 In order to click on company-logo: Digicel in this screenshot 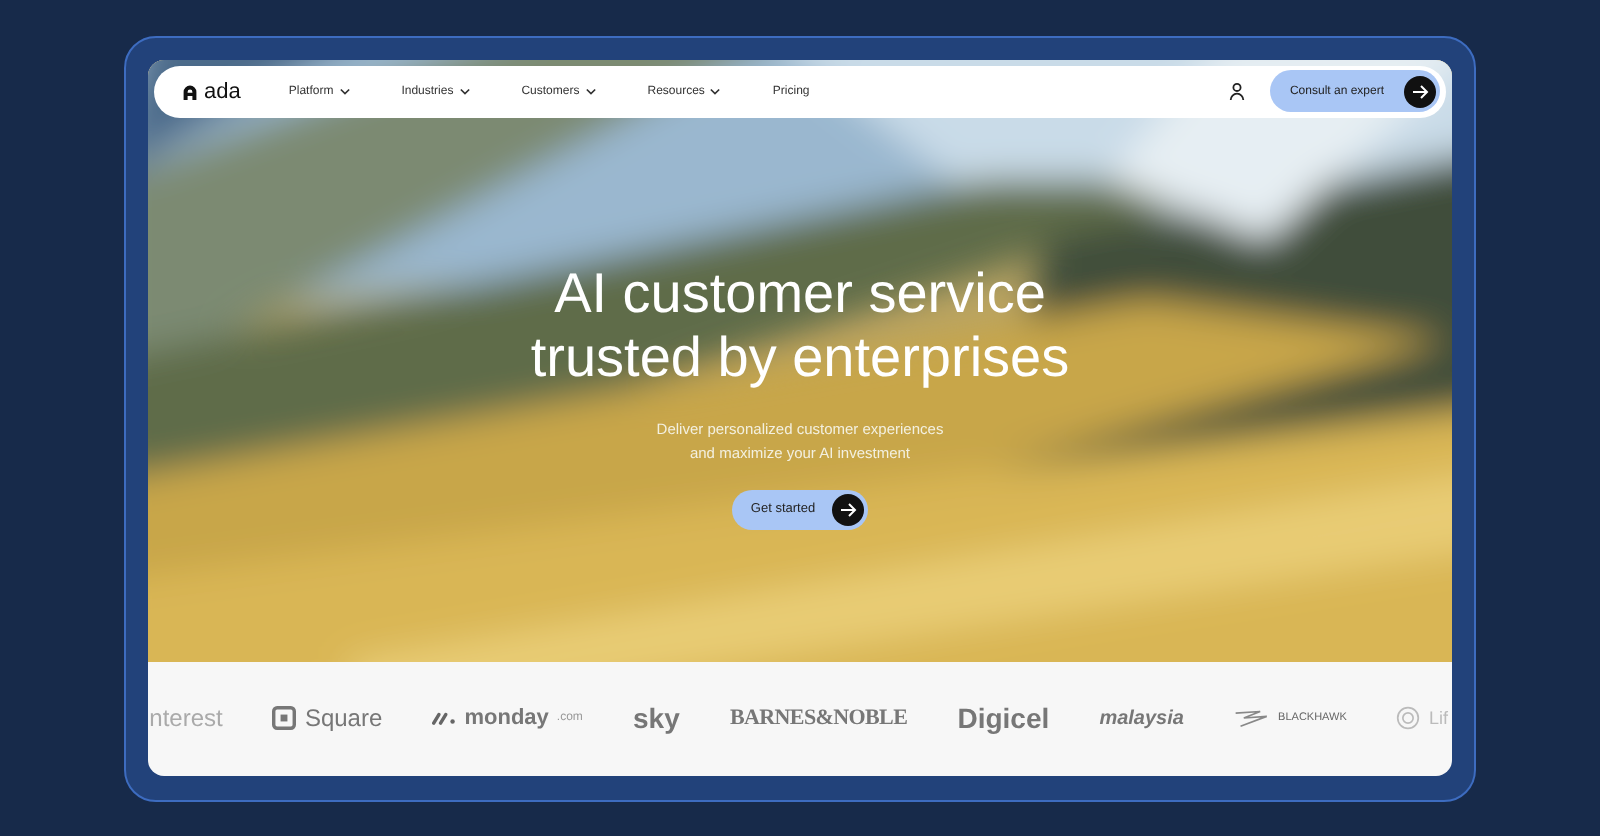, I will do `click(1003, 718)`.